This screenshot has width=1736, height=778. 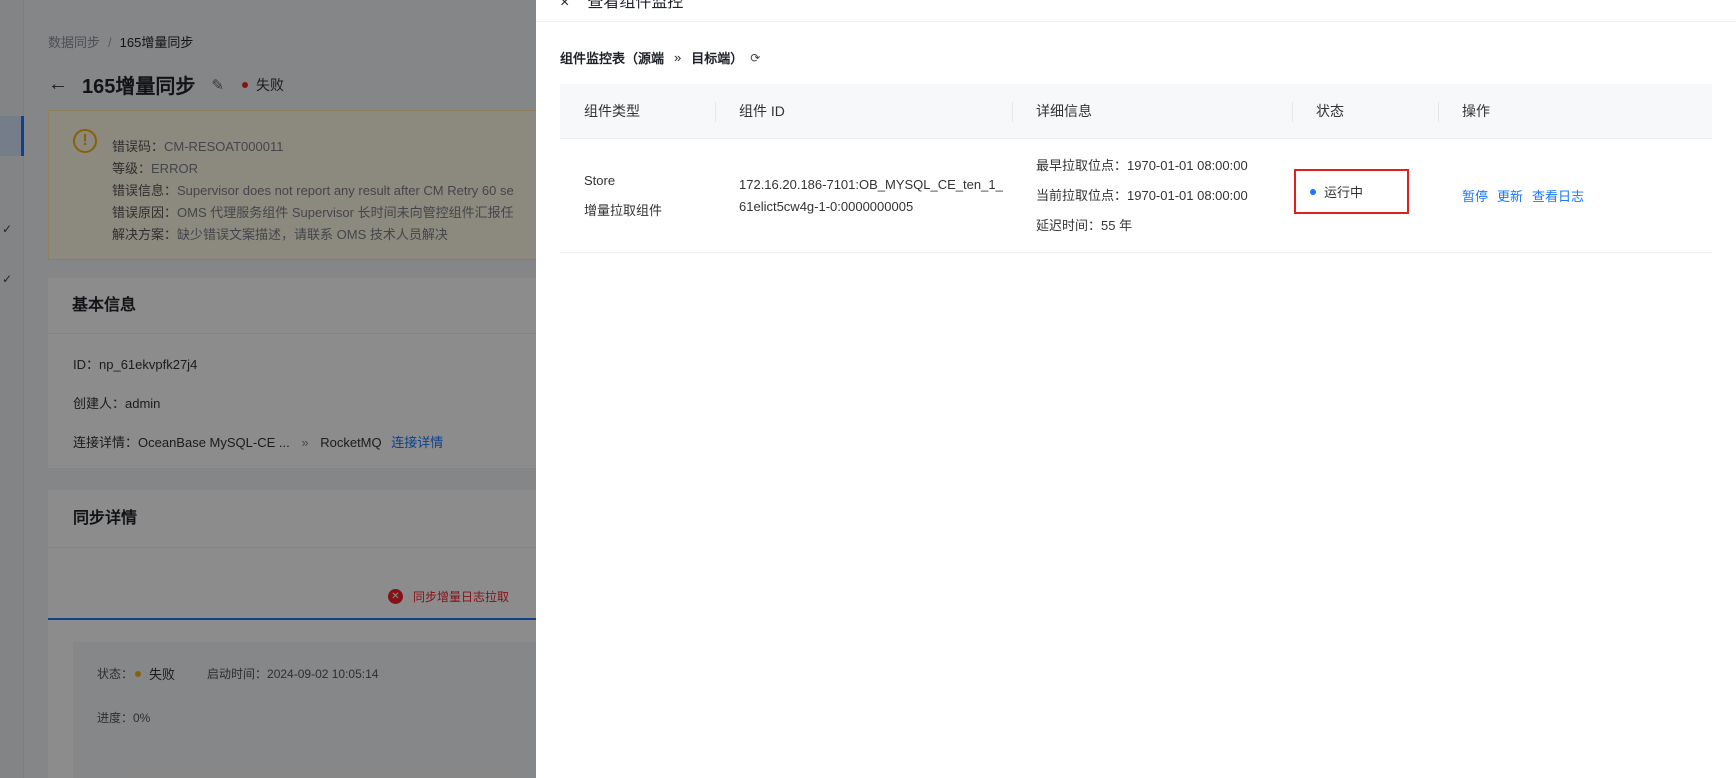 I want to click on detail-current-position: 当前拉取位点：1970-01-01 08:00:00, so click(x=1142, y=195).